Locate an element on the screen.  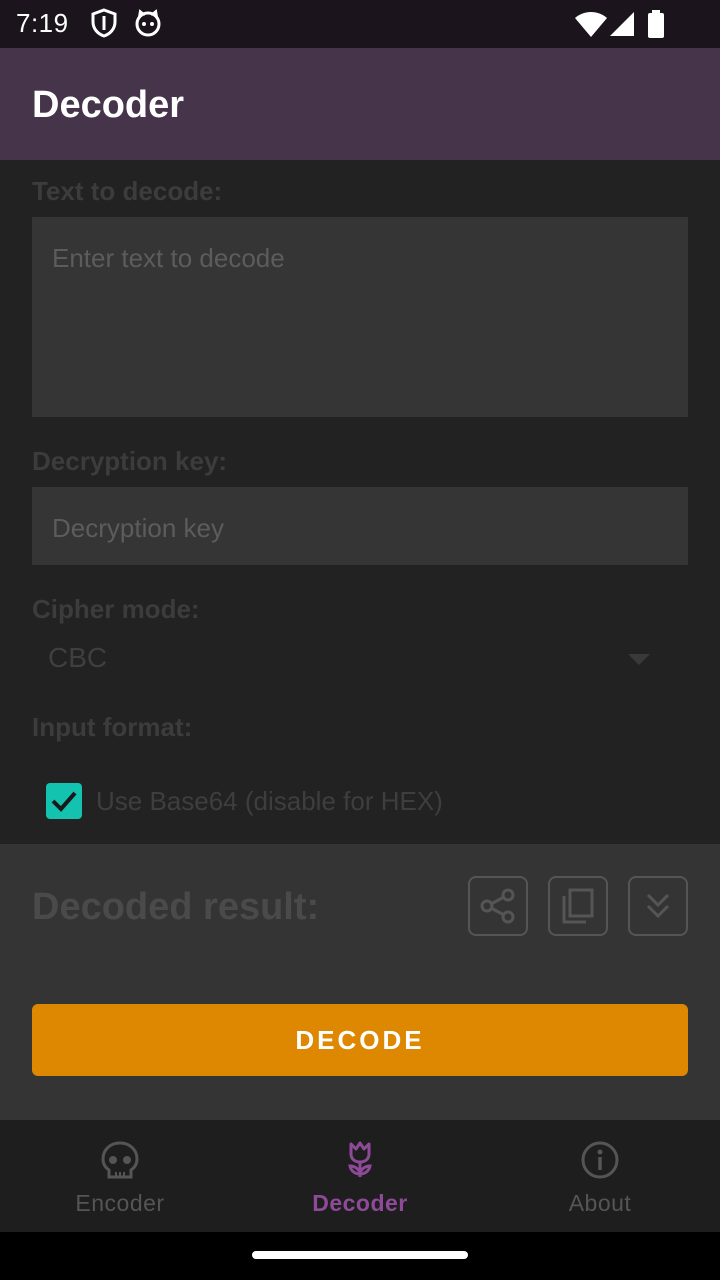
nav-item-about: About is located at coordinates (600, 1176).